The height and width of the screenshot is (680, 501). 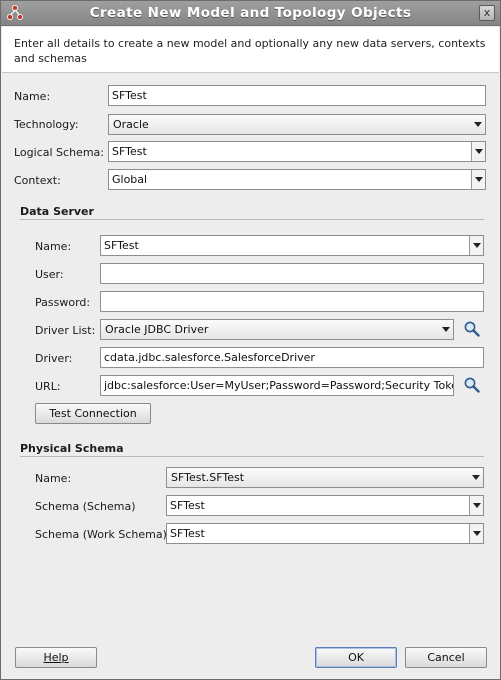 What do you see at coordinates (252, 456) in the screenshot?
I see `physical-schema-divider` at bounding box center [252, 456].